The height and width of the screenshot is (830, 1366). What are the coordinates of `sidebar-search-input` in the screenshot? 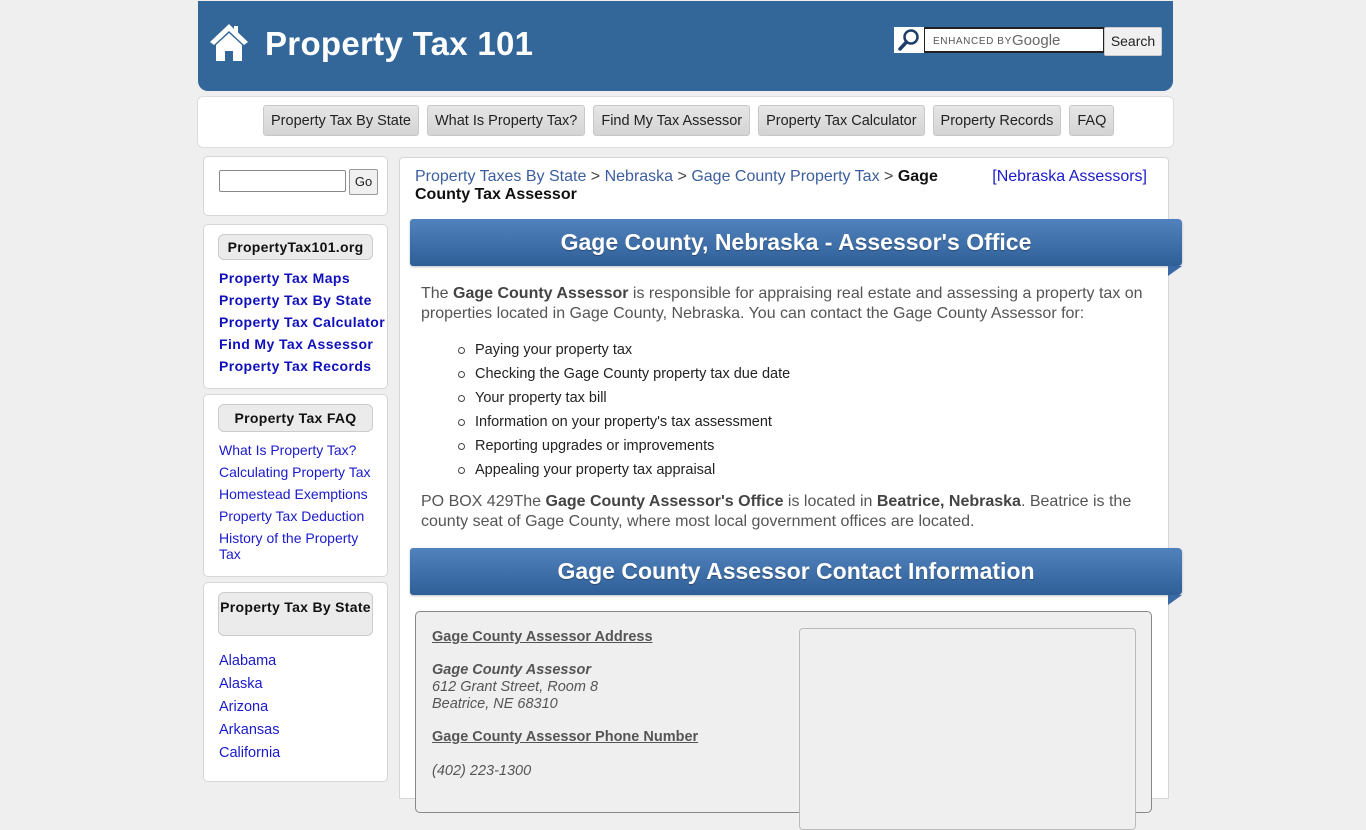 It's located at (282, 181).